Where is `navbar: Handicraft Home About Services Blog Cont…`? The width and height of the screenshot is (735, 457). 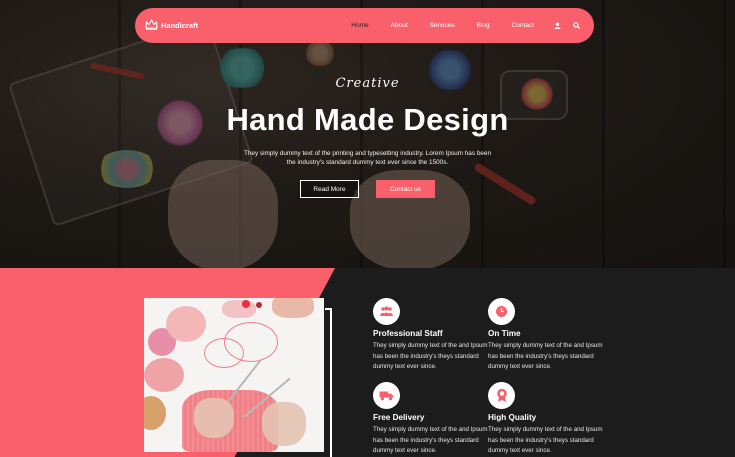
navbar: Handicraft Home About Services Blog Cont… is located at coordinates (364, 25).